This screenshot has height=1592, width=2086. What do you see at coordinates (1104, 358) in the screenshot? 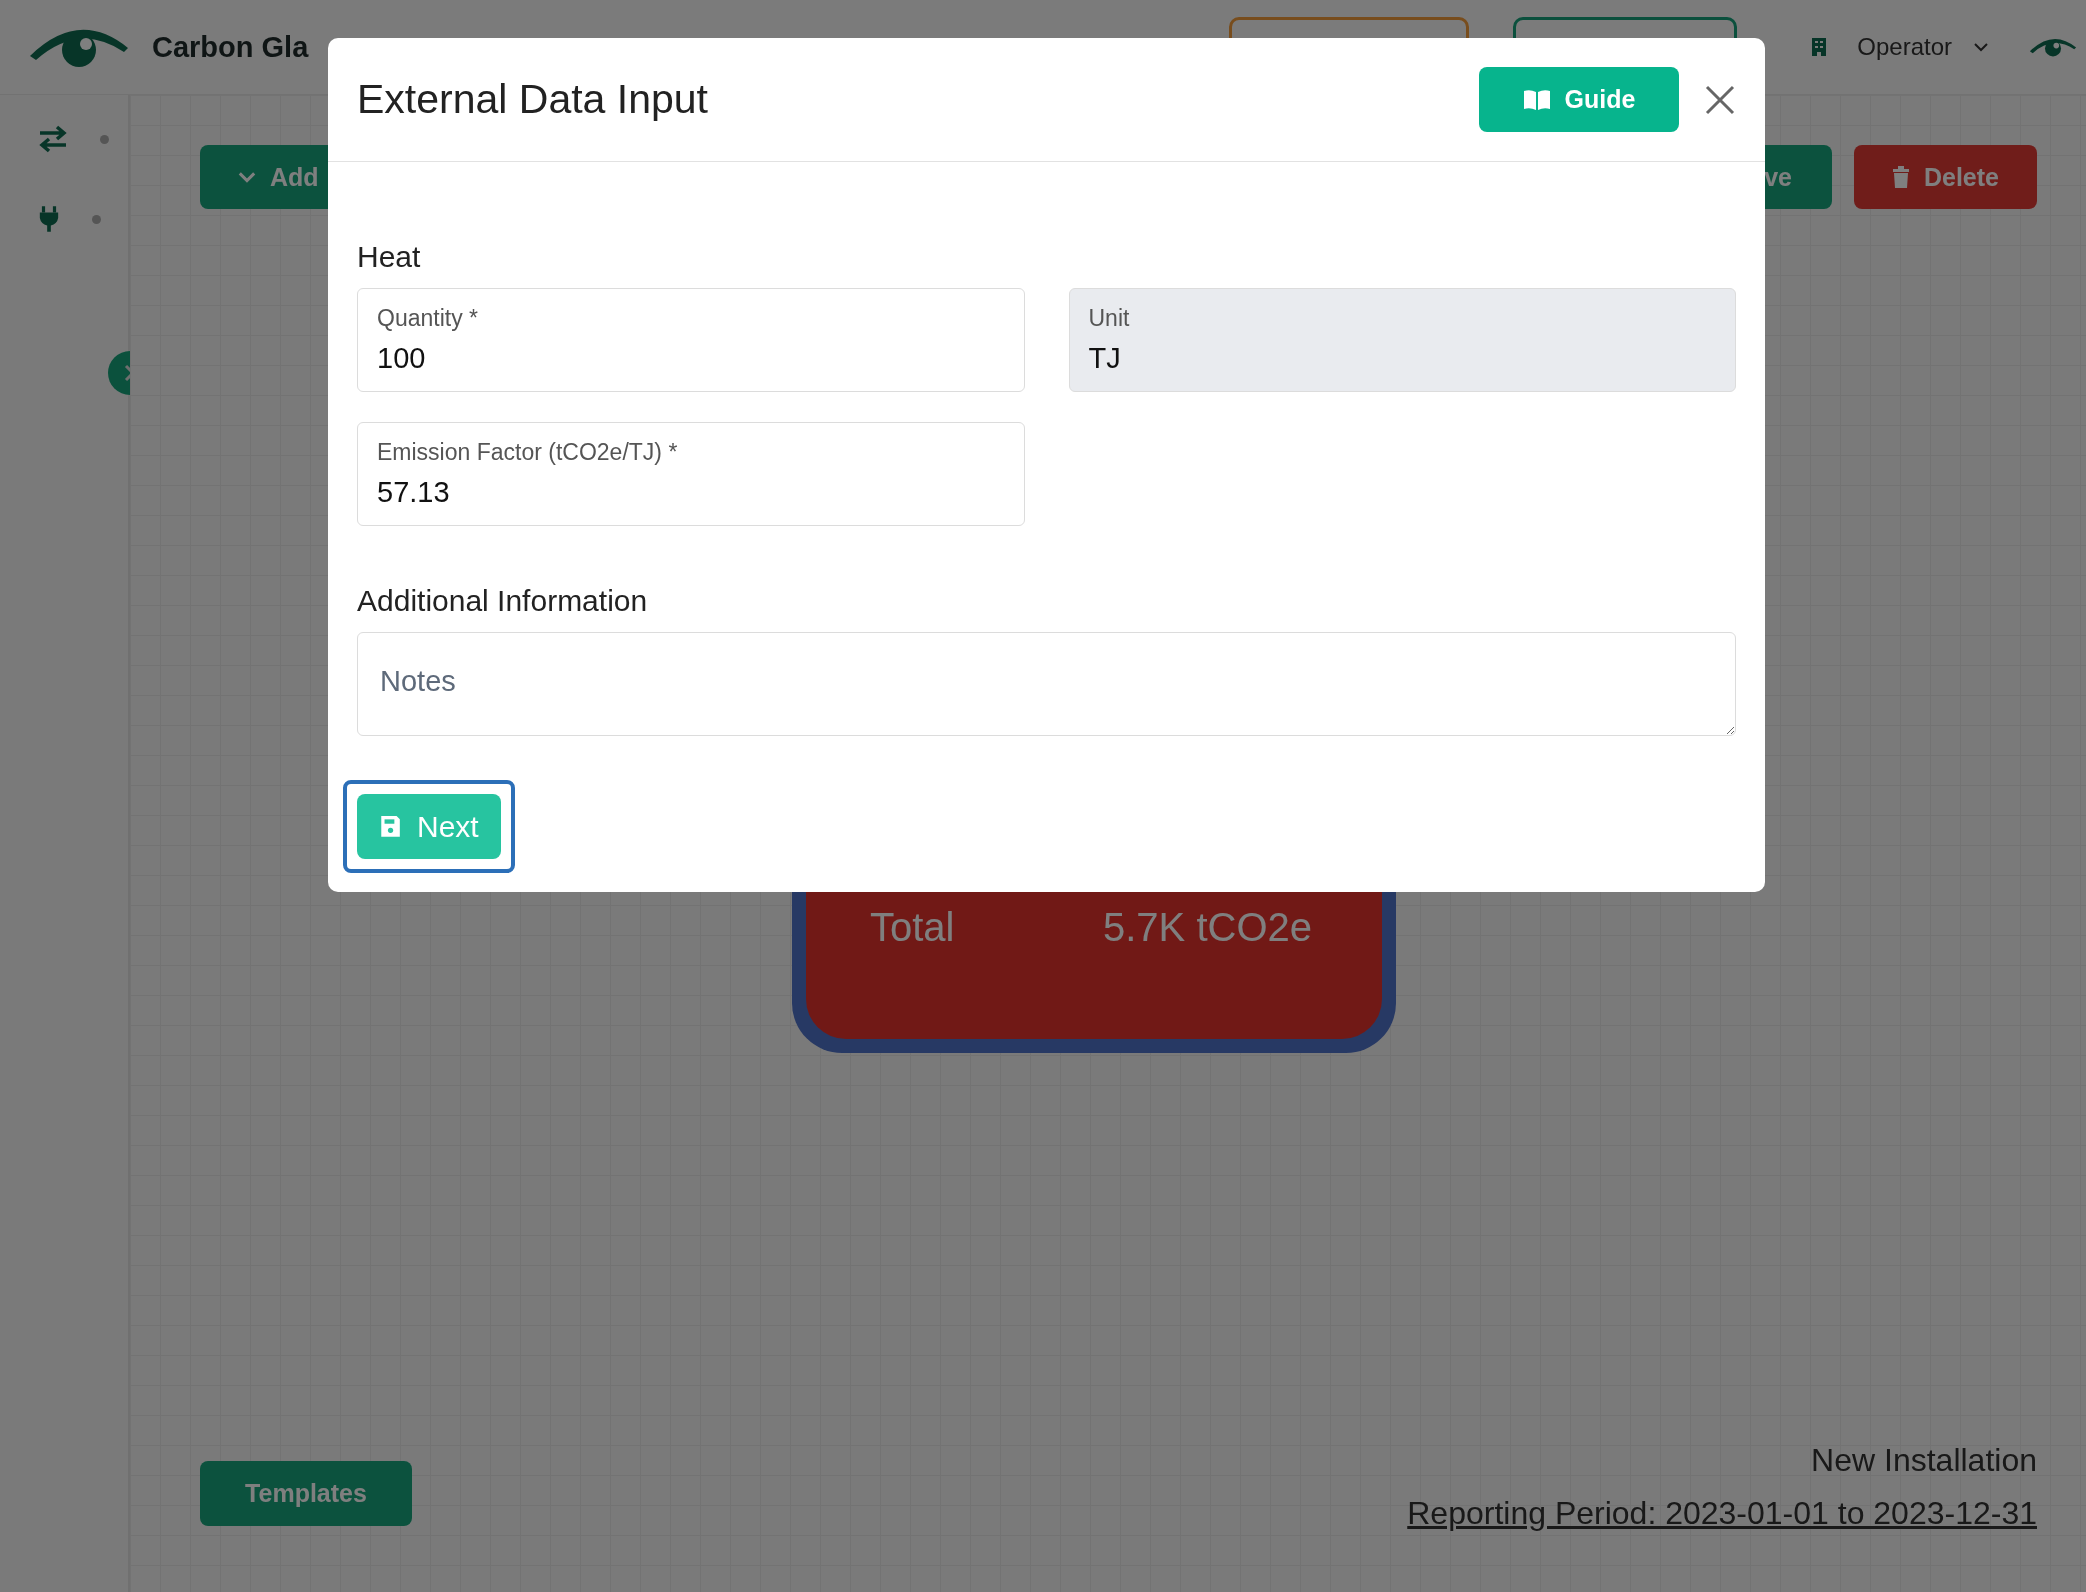
I see `field-value: TJ` at bounding box center [1104, 358].